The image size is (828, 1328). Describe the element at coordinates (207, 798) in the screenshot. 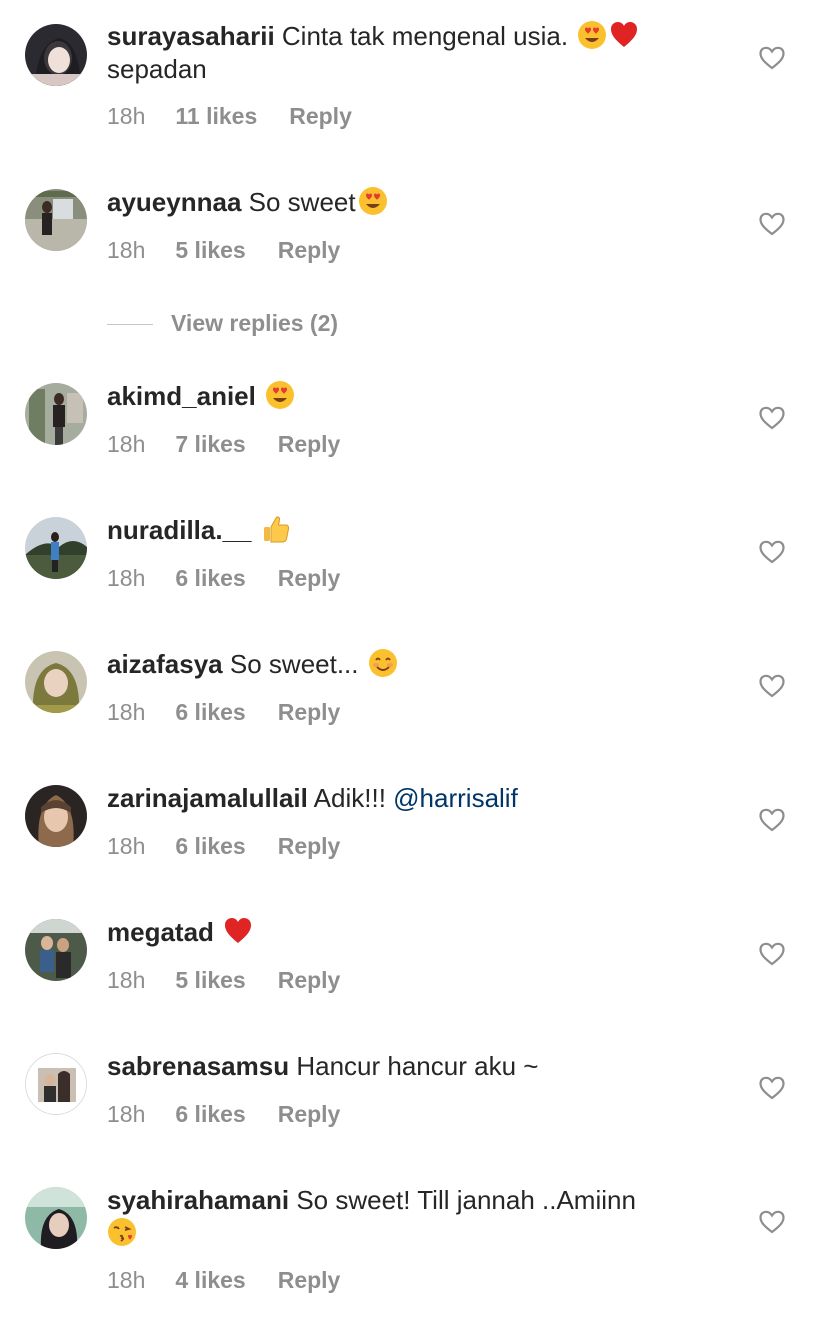

I see `comment-username: zarinajamalullail` at that location.